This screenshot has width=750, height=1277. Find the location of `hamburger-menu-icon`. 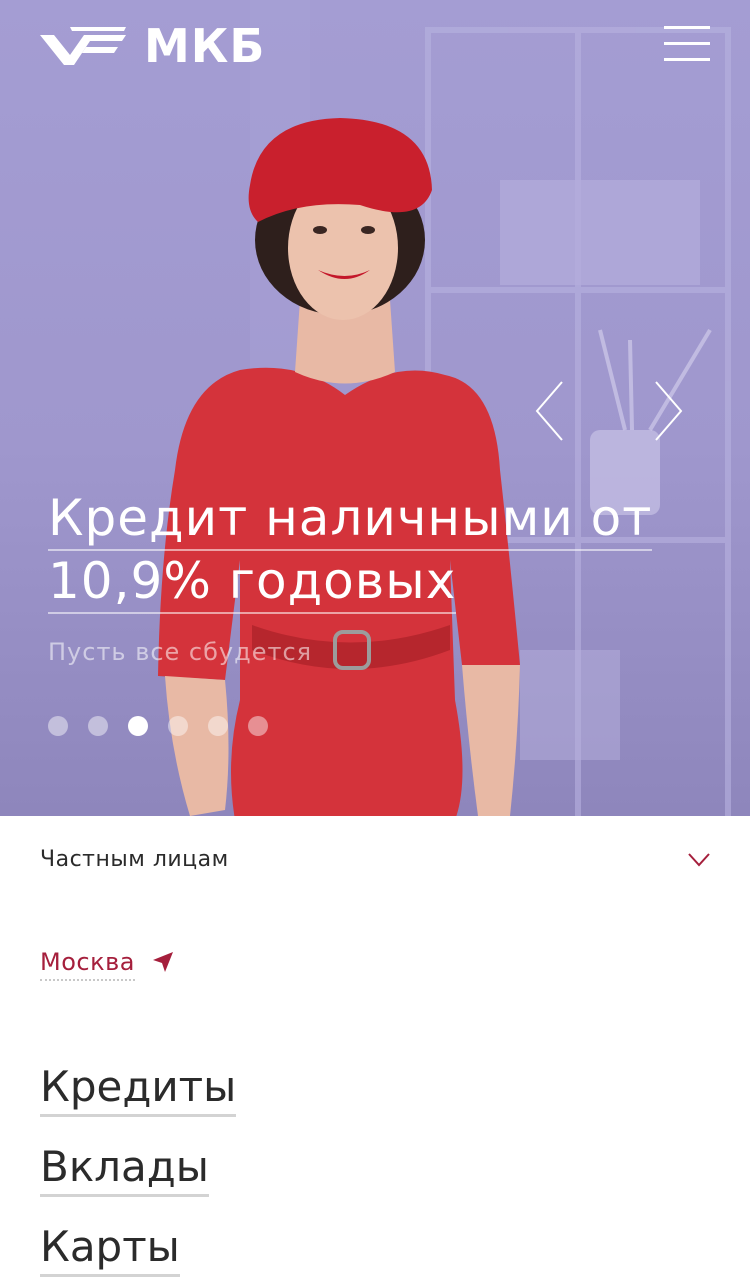

hamburger-menu-icon is located at coordinates (687, 44).